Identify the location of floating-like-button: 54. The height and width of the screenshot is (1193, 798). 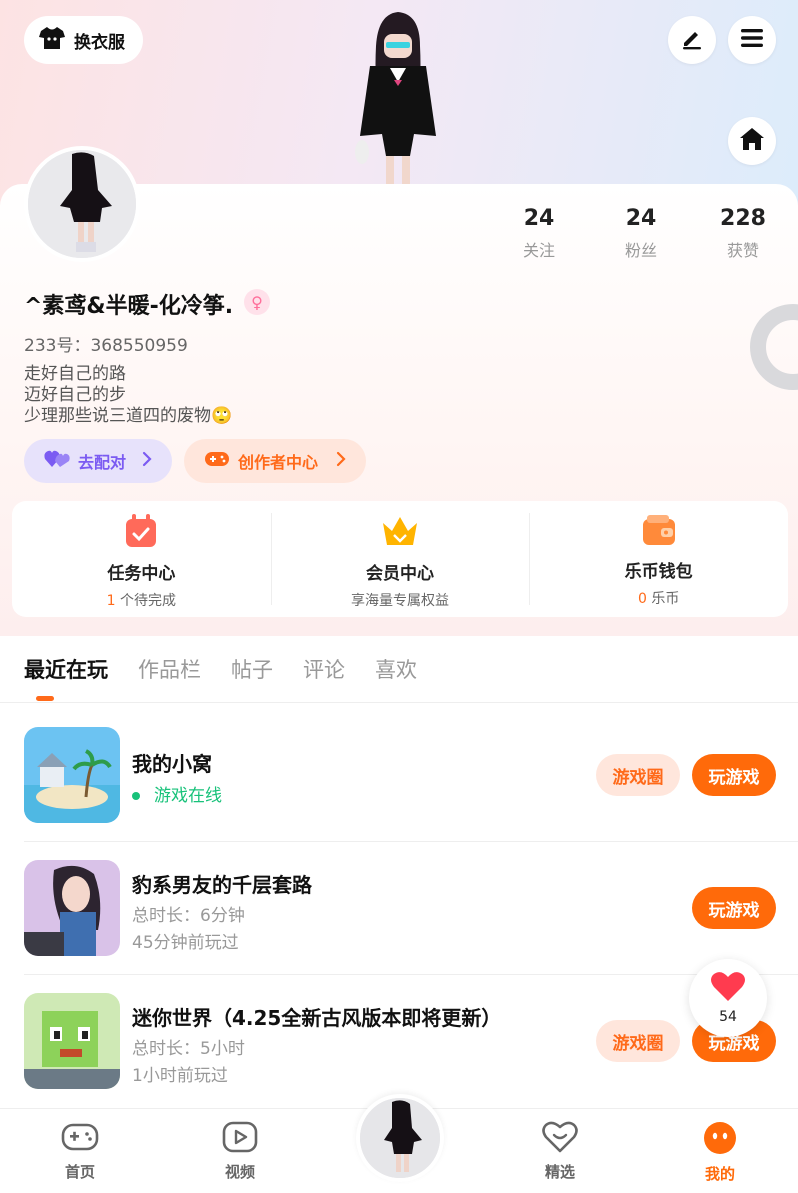
(728, 998).